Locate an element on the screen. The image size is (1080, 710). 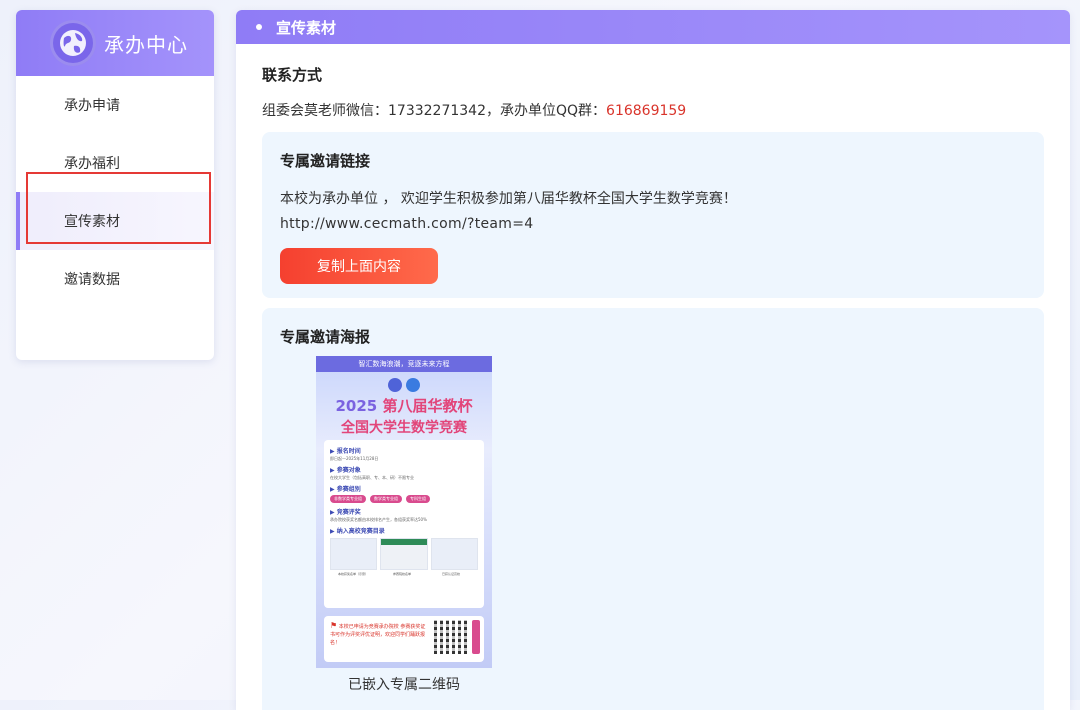
poster-signup-badge is located at coordinates (476, 637).